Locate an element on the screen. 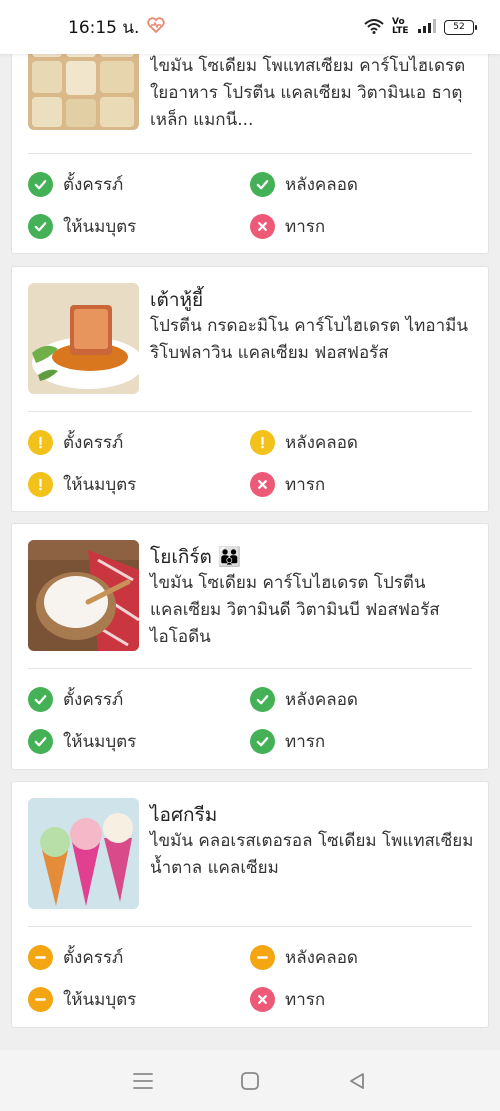 Image resolution: width=500 pixels, height=1111 pixels. signal-icon is located at coordinates (427, 27).